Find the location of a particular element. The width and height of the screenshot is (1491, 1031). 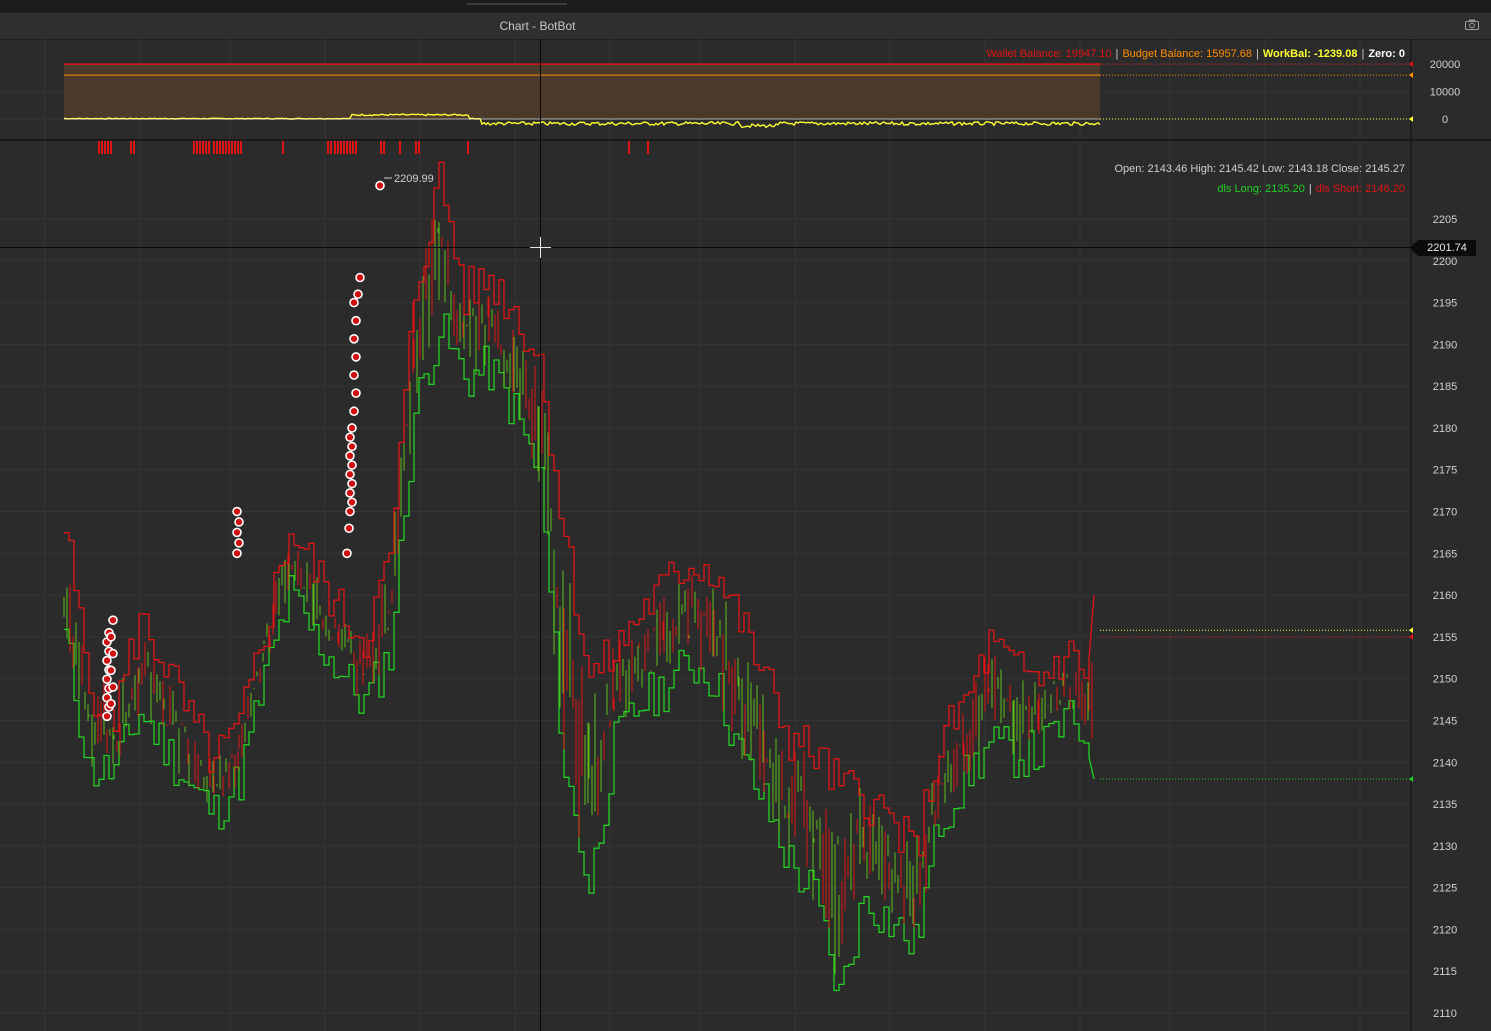

top-strip is located at coordinates (745, 6).